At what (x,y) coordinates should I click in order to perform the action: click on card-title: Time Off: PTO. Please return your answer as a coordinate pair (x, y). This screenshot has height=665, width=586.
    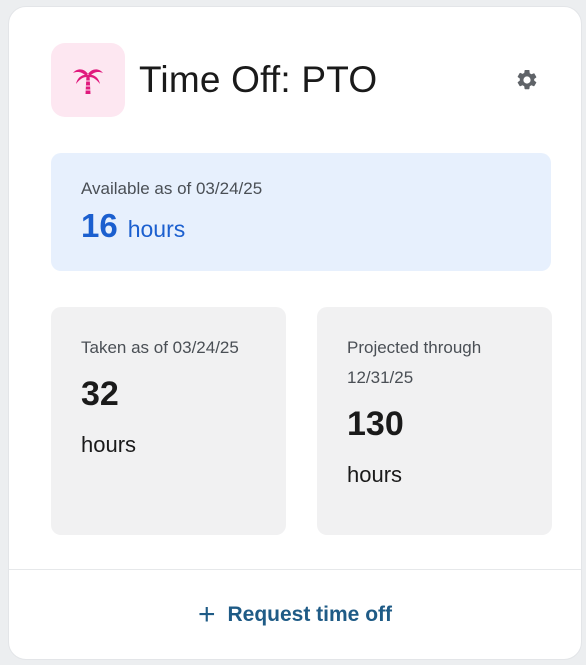
    Looking at the image, I should click on (258, 79).